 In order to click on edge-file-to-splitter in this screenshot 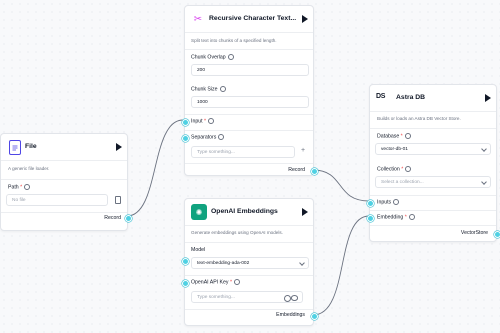, I will do `click(155, 168)`.